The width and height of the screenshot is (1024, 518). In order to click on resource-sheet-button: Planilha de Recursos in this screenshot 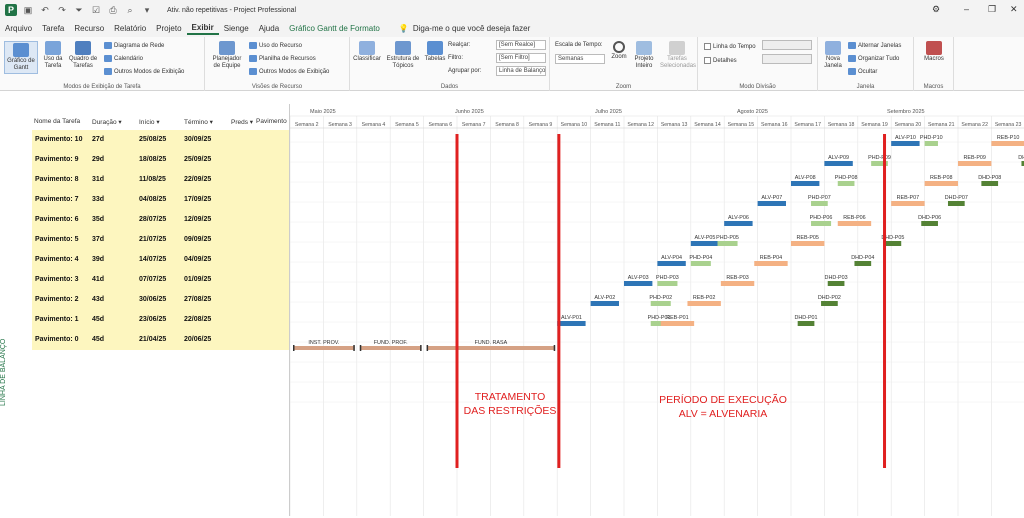, I will do `click(282, 58)`.